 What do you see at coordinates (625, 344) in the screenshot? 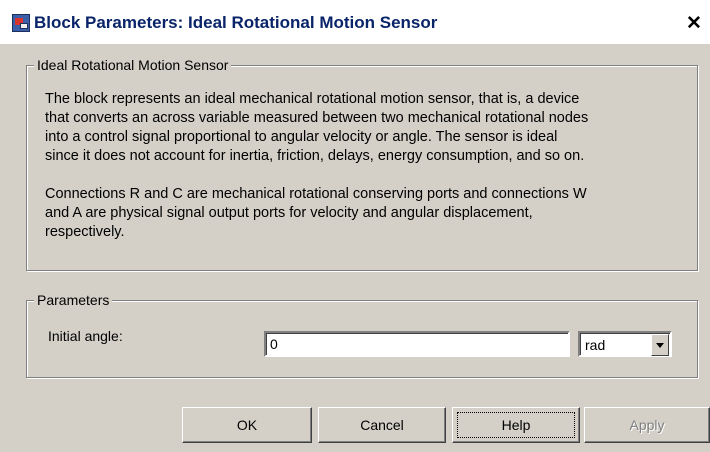
I see `angle-unit-select: rad` at bounding box center [625, 344].